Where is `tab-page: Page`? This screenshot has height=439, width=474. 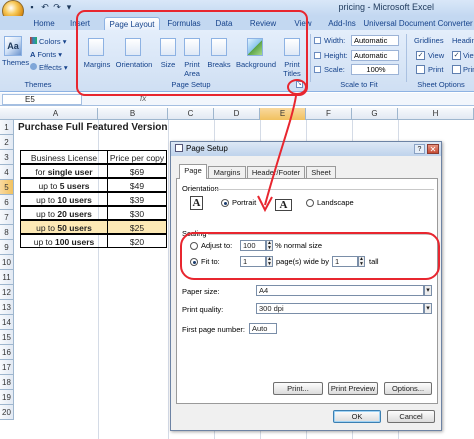
tab-page: Page is located at coordinates (193, 171).